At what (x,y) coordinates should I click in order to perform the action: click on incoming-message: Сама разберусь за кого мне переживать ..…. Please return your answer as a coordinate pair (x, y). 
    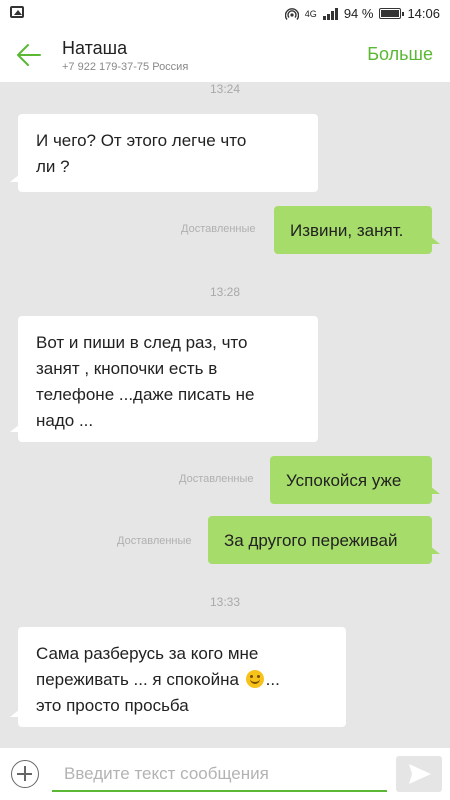
    Looking at the image, I should click on (178, 677).